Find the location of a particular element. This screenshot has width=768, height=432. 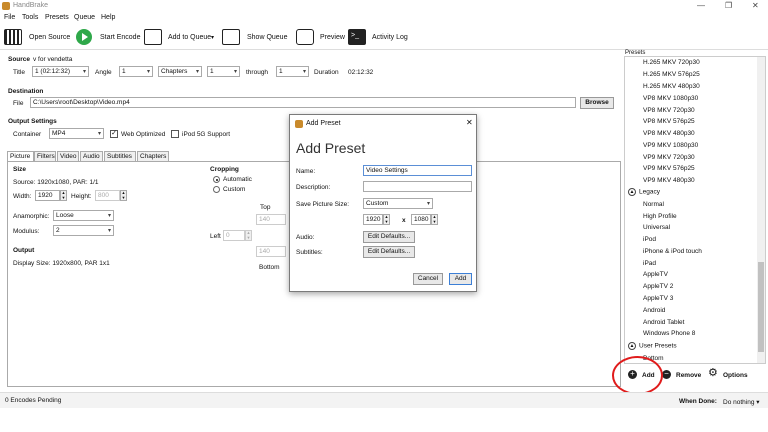

gear-icon: ⚙ is located at coordinates (713, 373).